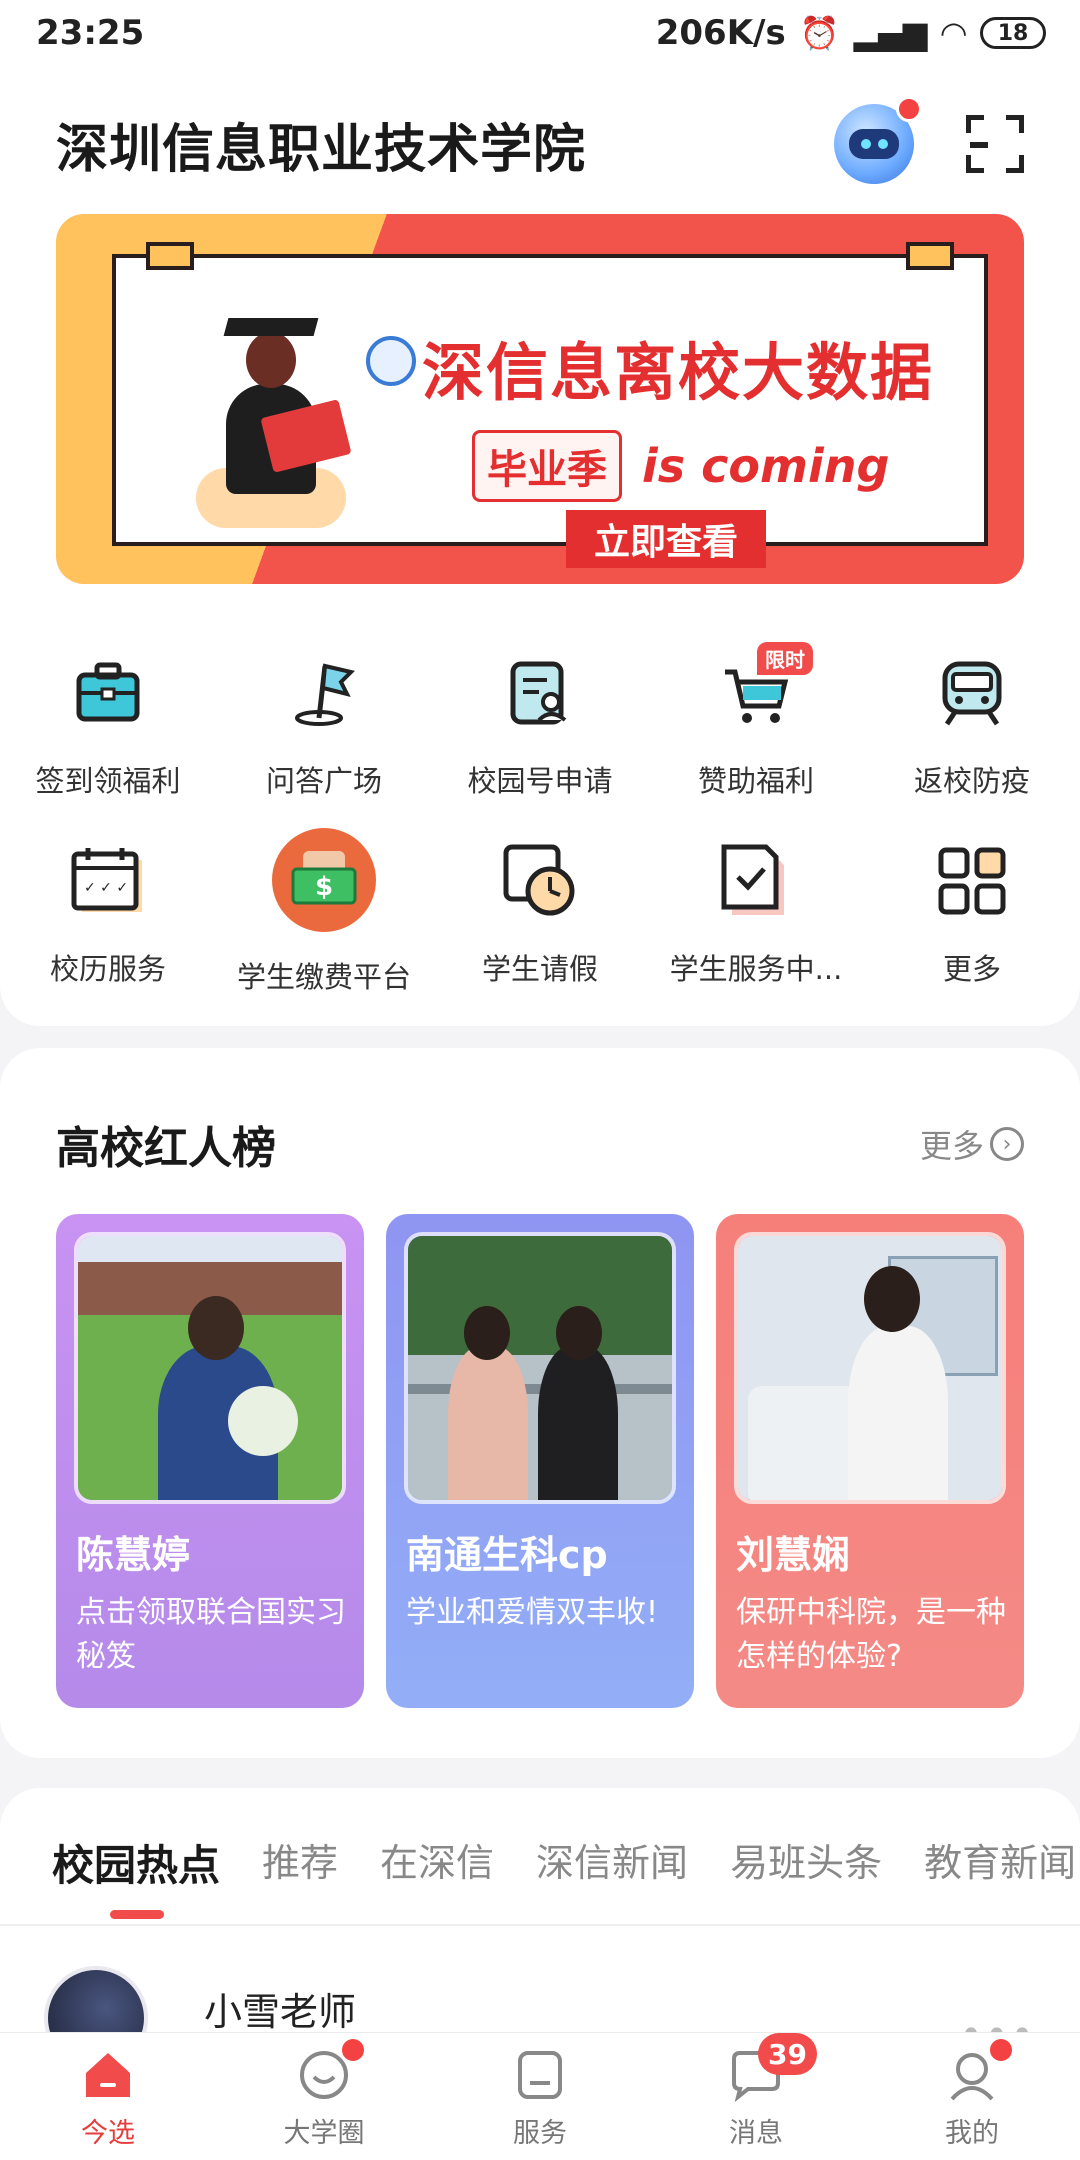  I want to click on chevron-right-icon: ›, so click(1007, 1144).